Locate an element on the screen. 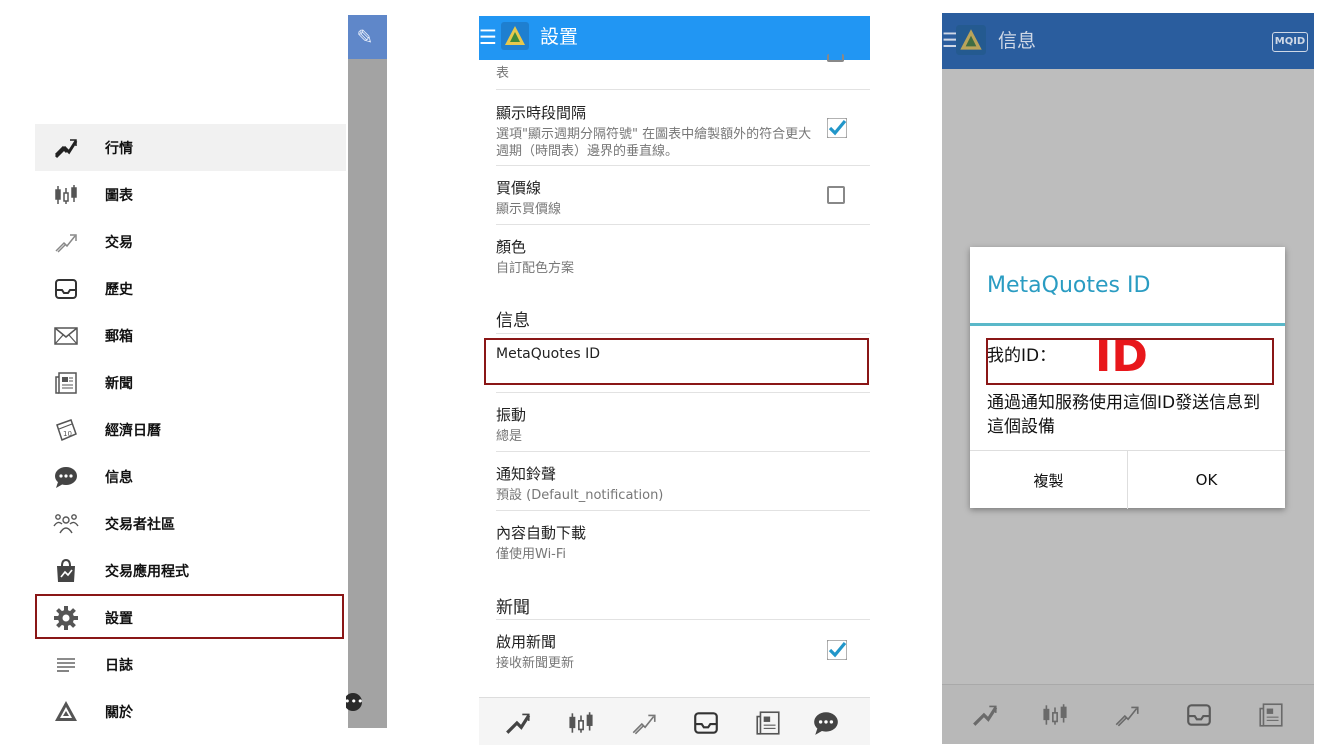 This screenshot has height=749, width=1319. drawer-item-quotes: 行情 is located at coordinates (190, 147).